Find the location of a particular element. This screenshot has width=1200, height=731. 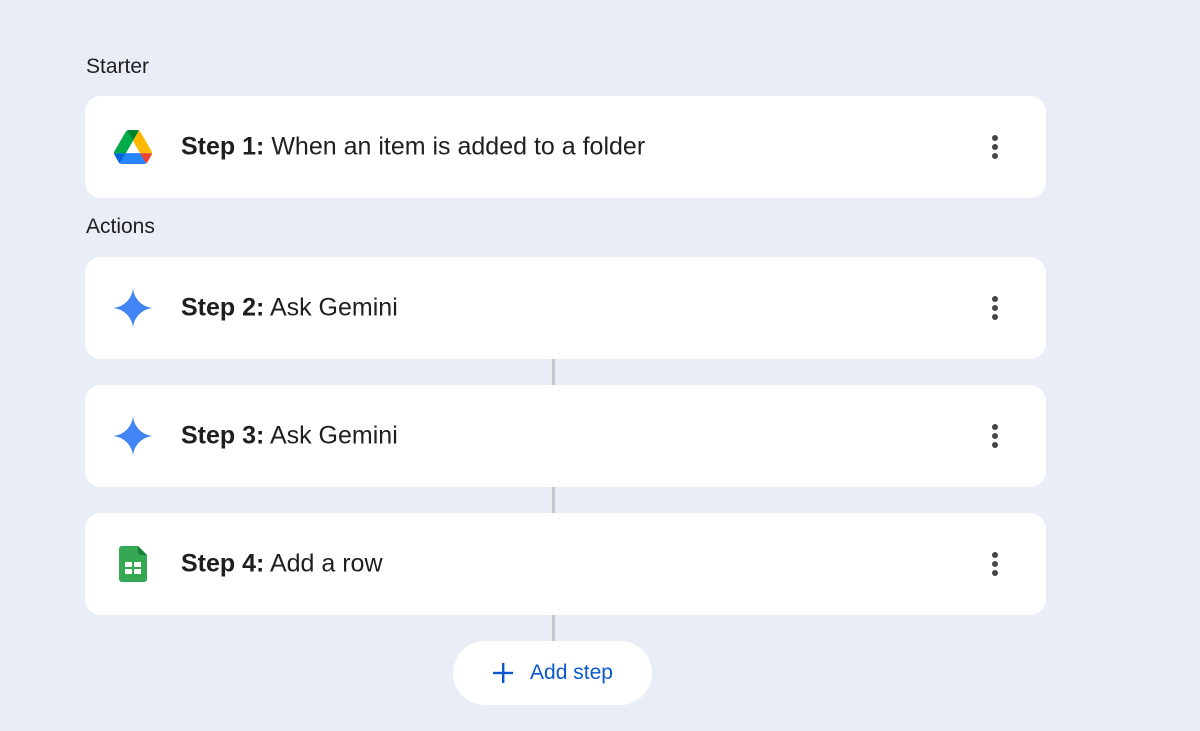

actions-section-label: Actions is located at coordinates (120, 226).